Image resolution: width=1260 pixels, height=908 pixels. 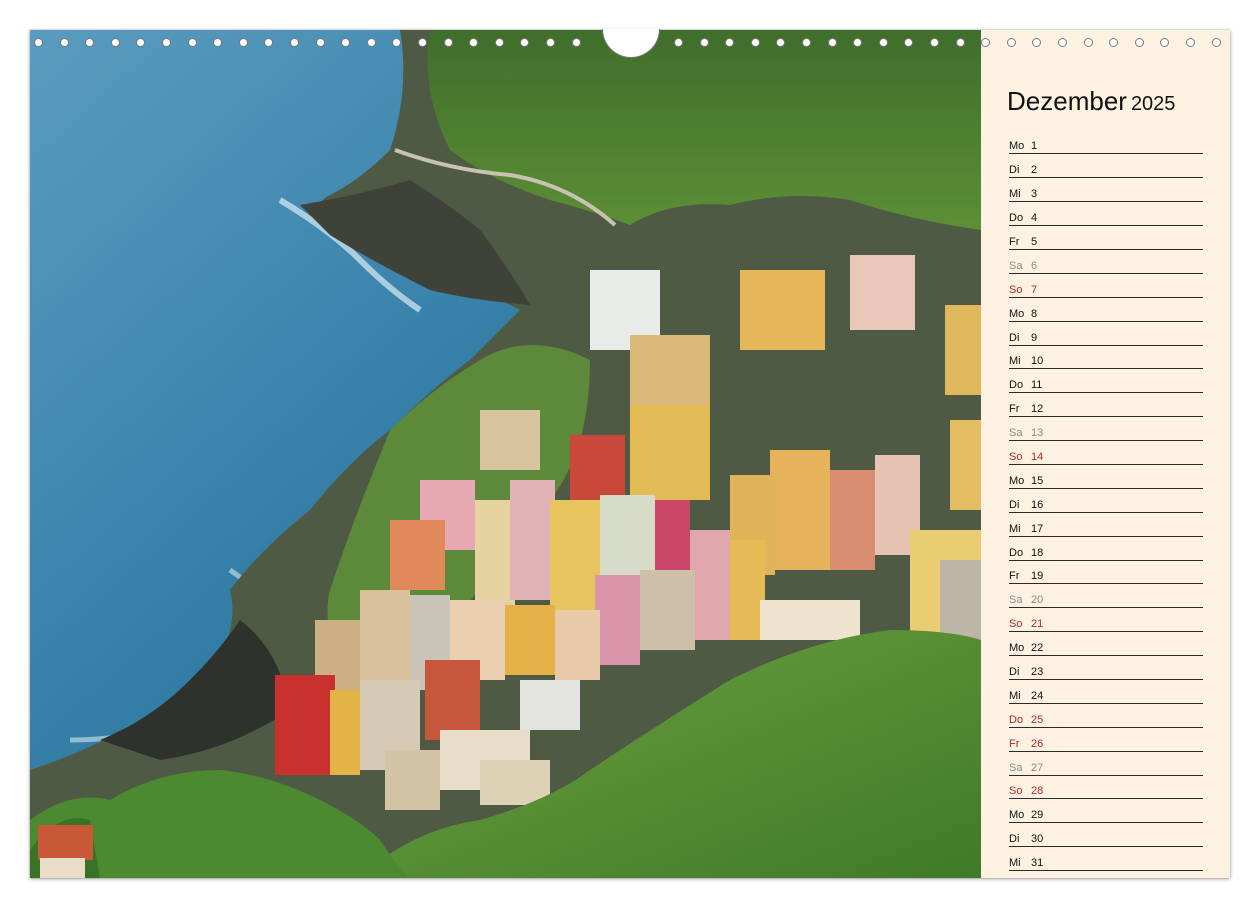 I want to click on date-number: 18, so click(x=1037, y=552).